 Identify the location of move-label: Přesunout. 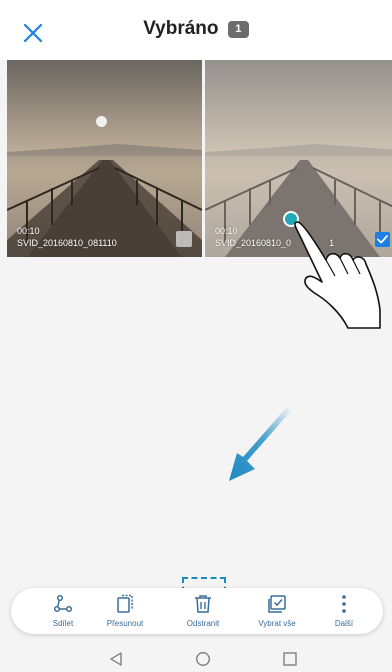
(125, 623).